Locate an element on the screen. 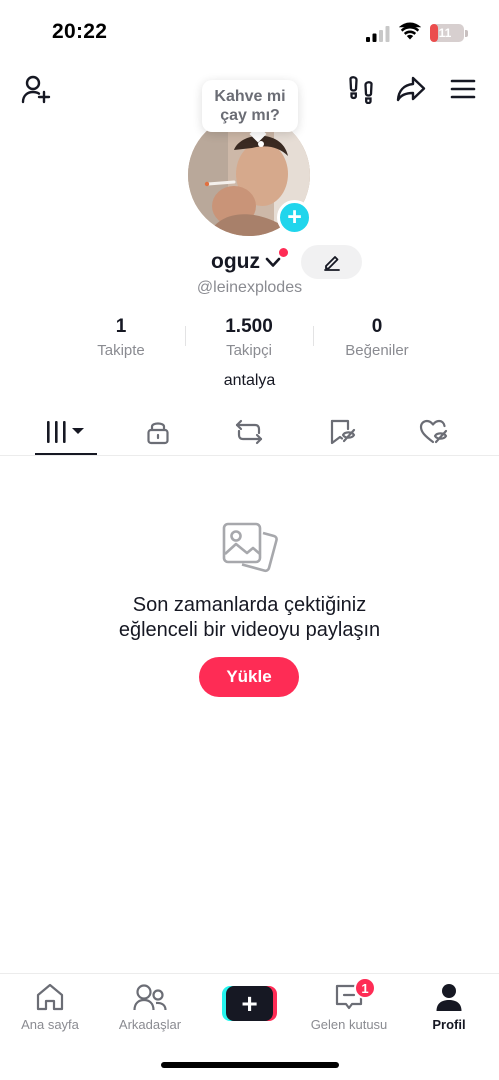 The height and width of the screenshot is (1080, 499). pencil-icon is located at coordinates (331, 263).